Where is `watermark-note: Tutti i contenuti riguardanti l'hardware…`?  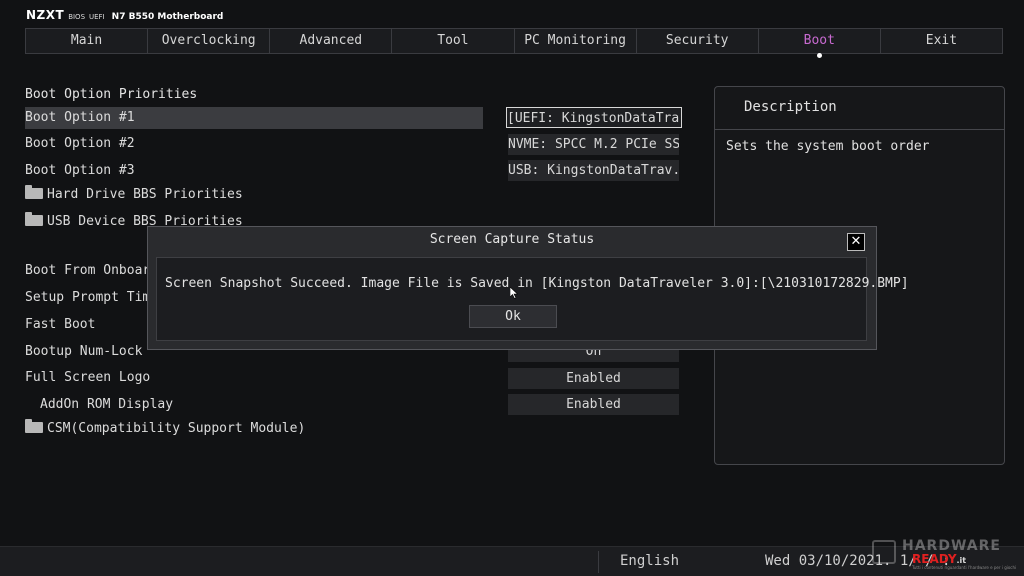
watermark-note: Tutti i contenuti riguardanti l'hardware… is located at coordinates (964, 567).